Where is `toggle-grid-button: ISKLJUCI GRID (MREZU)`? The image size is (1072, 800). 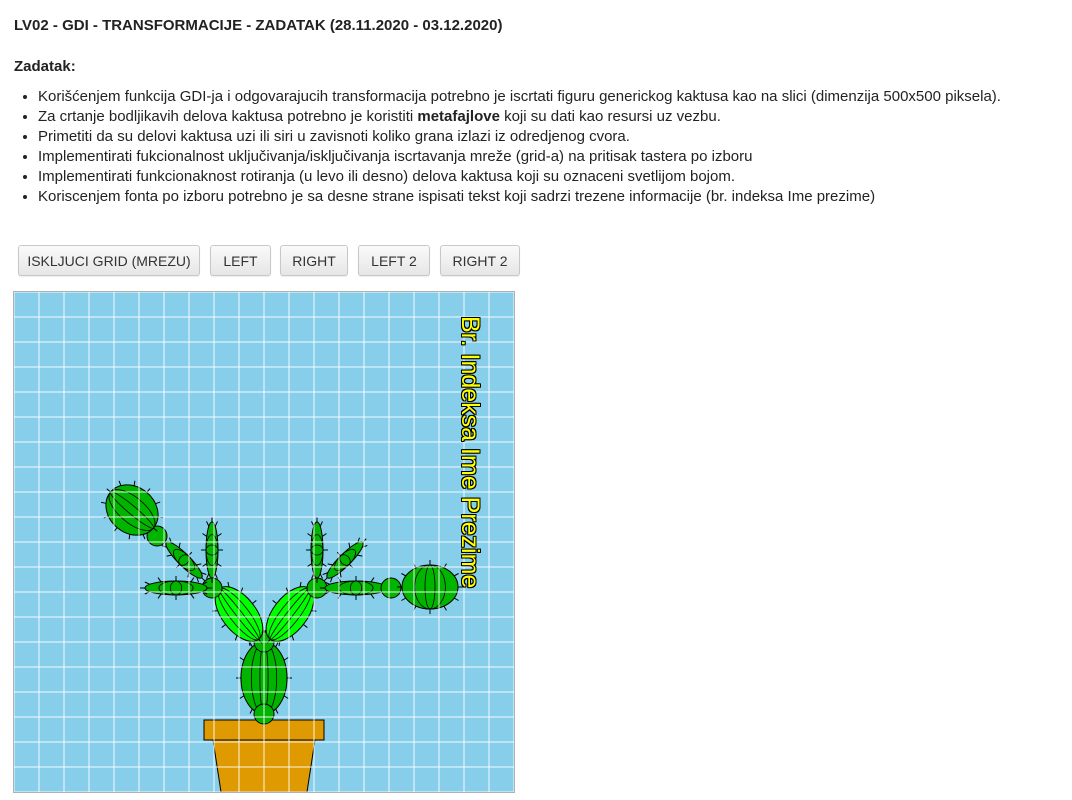
toggle-grid-button: ISKLJUCI GRID (MREZU) is located at coordinates (109, 260).